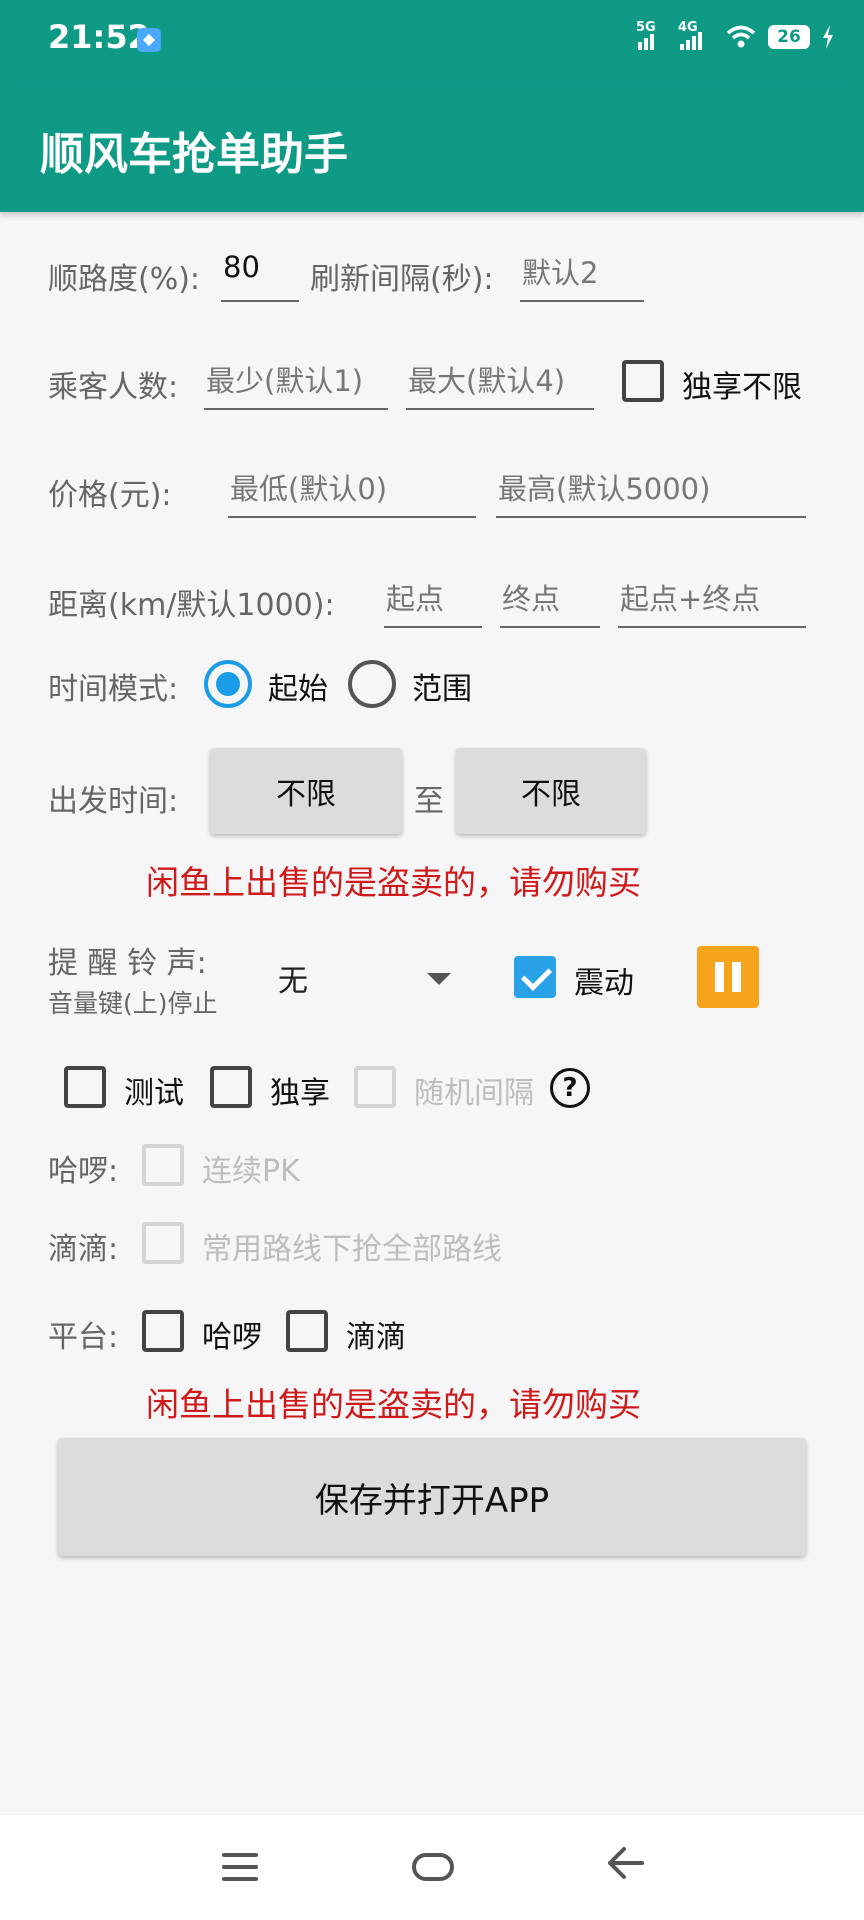 This screenshot has height=1920, width=864. Describe the element at coordinates (191, 605) in the screenshot. I see `distance-label: 距离(km/默认1000):` at that location.